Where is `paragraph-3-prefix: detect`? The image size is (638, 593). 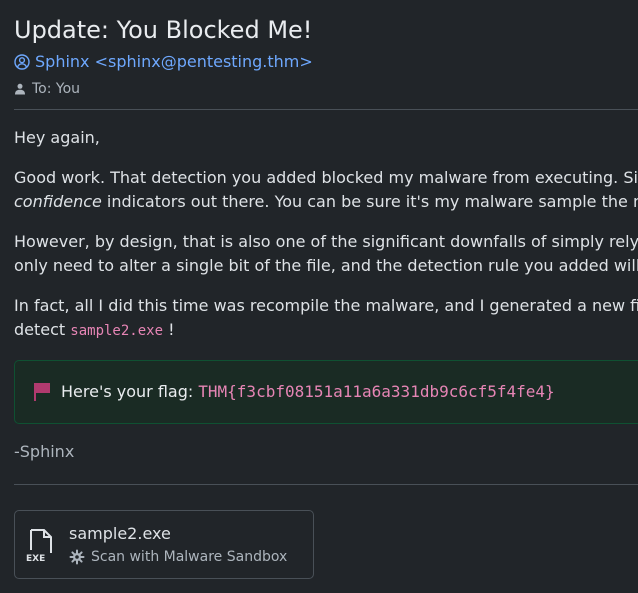
paragraph-3-prefix: detect is located at coordinates (42, 329).